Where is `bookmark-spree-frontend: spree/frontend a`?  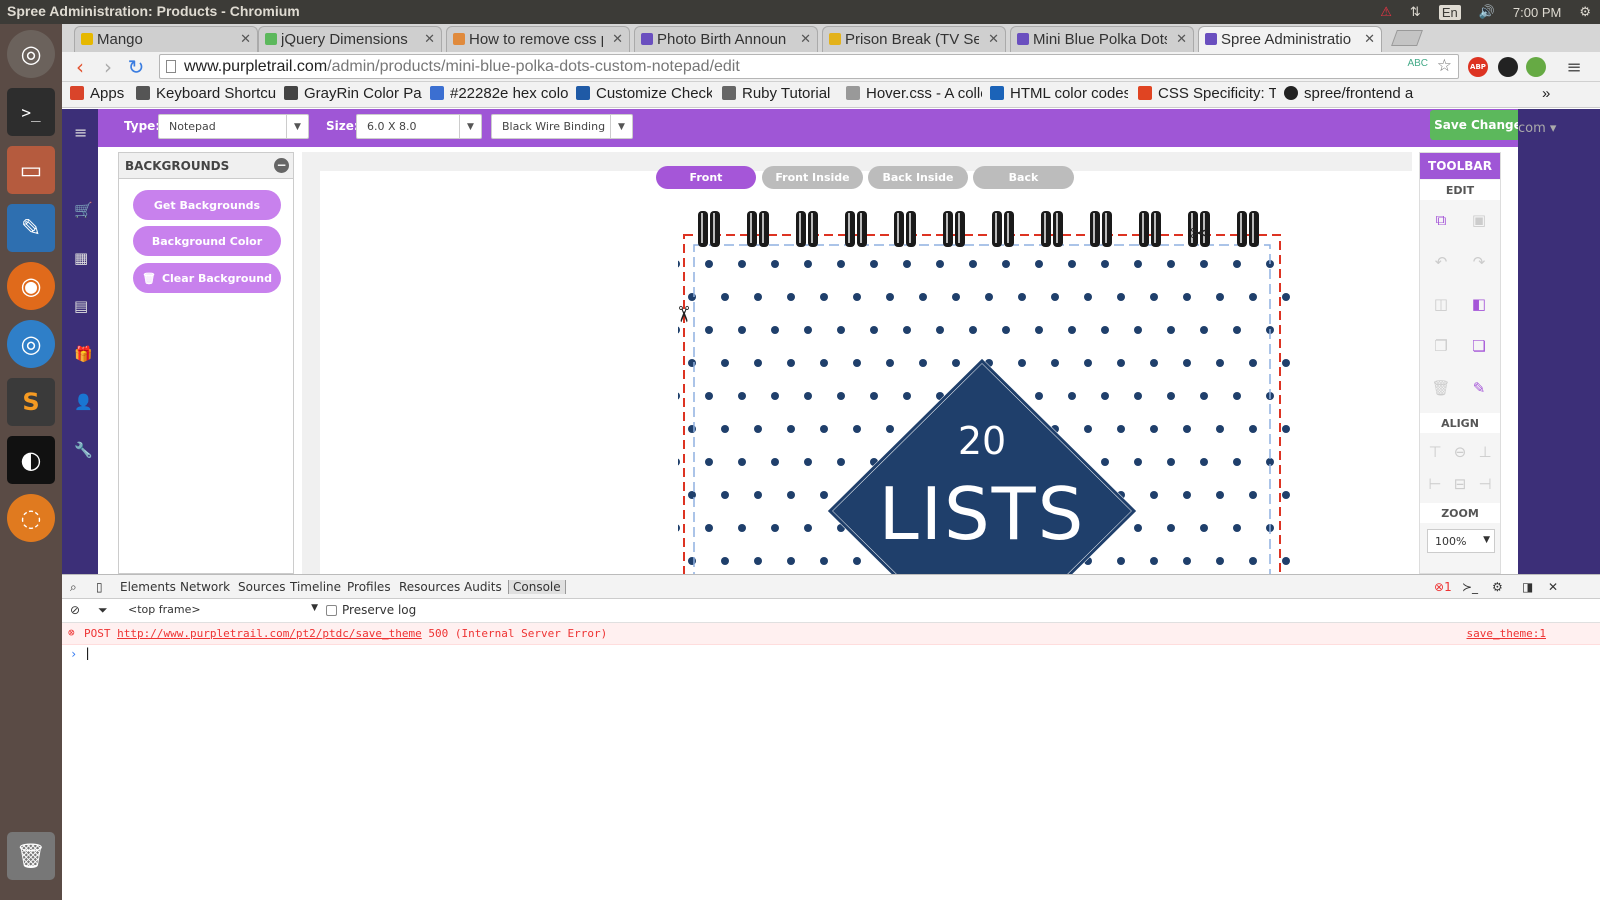 bookmark-spree-frontend: spree/frontend a is located at coordinates (1352, 93).